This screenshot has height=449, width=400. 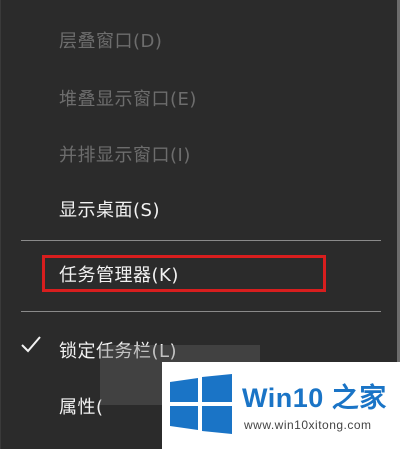 I want to click on watermark-url: www.win10xitong.com, so click(x=308, y=425).